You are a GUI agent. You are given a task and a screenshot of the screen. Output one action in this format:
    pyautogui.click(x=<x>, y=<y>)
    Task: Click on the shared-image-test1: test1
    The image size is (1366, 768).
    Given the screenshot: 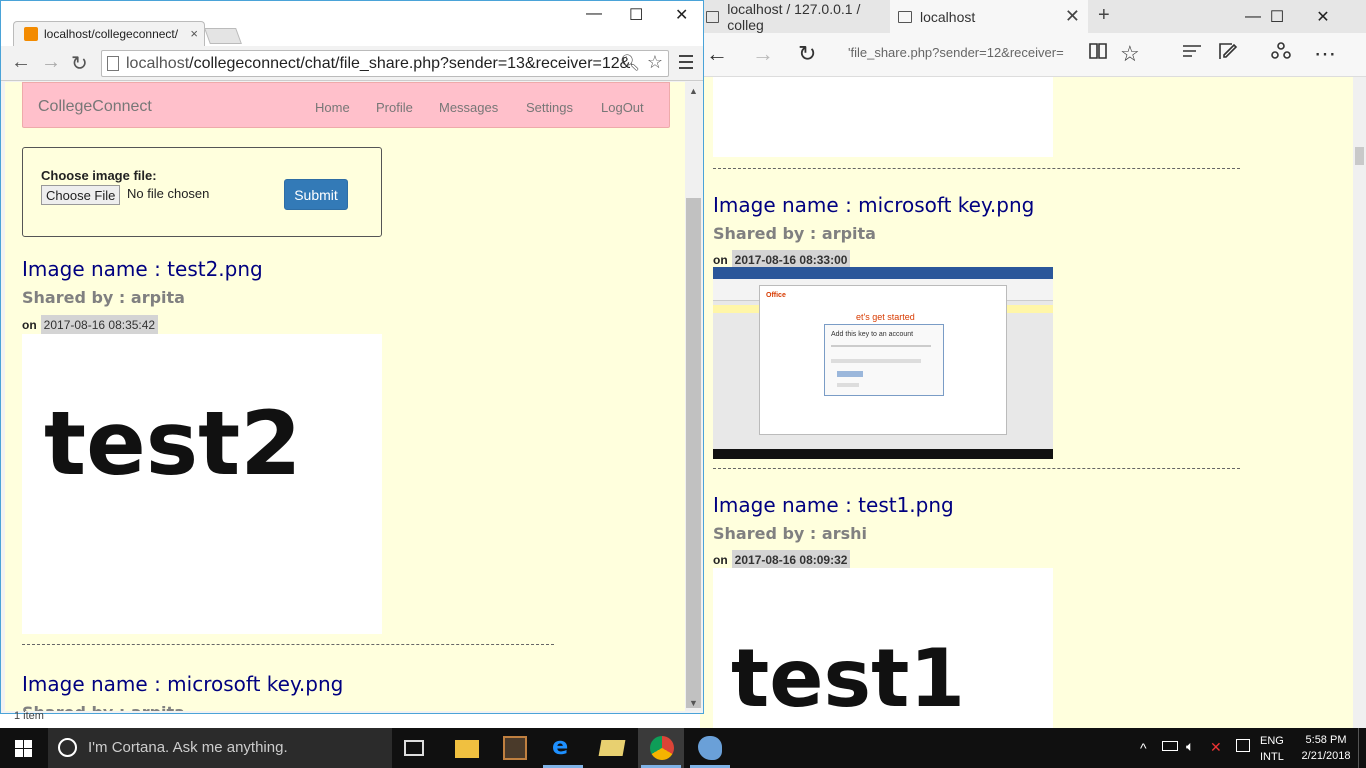 What is the action you would take?
    pyautogui.click(x=883, y=648)
    